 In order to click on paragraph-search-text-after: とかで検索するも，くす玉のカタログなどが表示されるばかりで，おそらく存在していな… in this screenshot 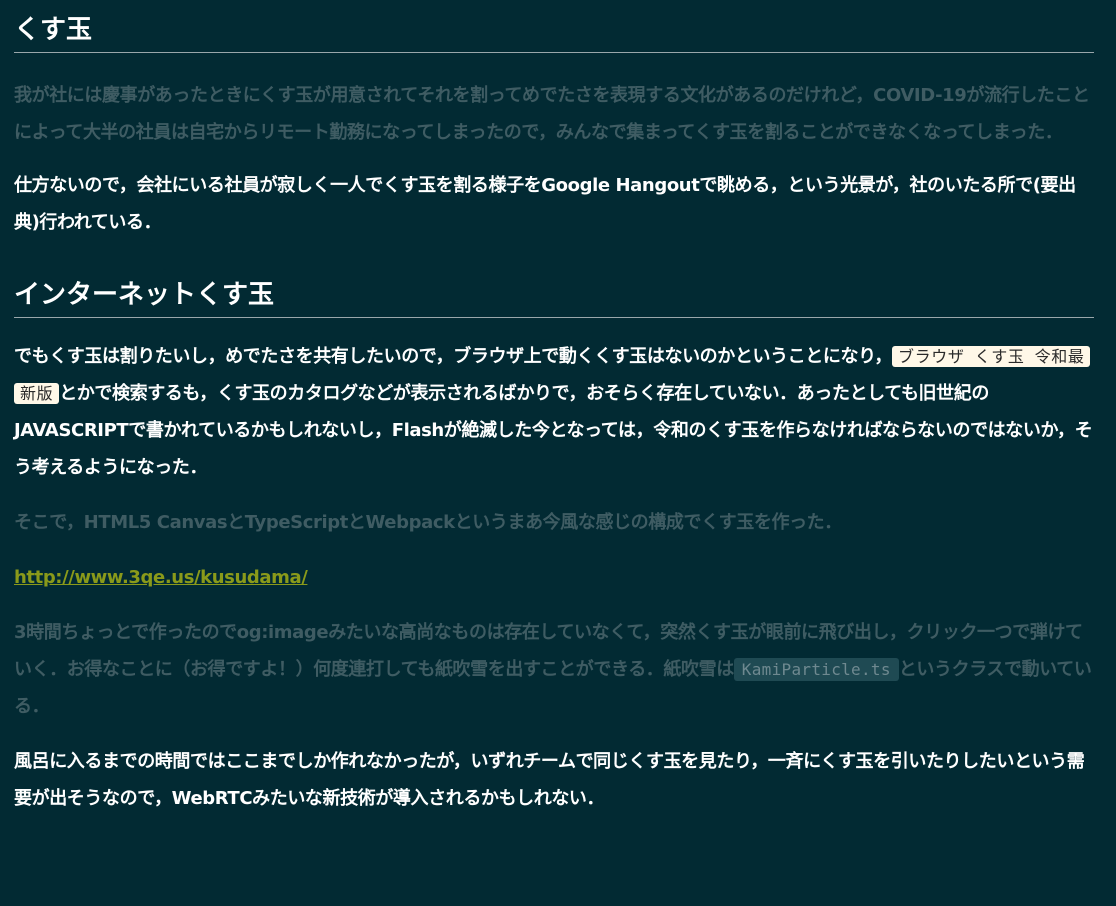, I will do `click(553, 430)`.